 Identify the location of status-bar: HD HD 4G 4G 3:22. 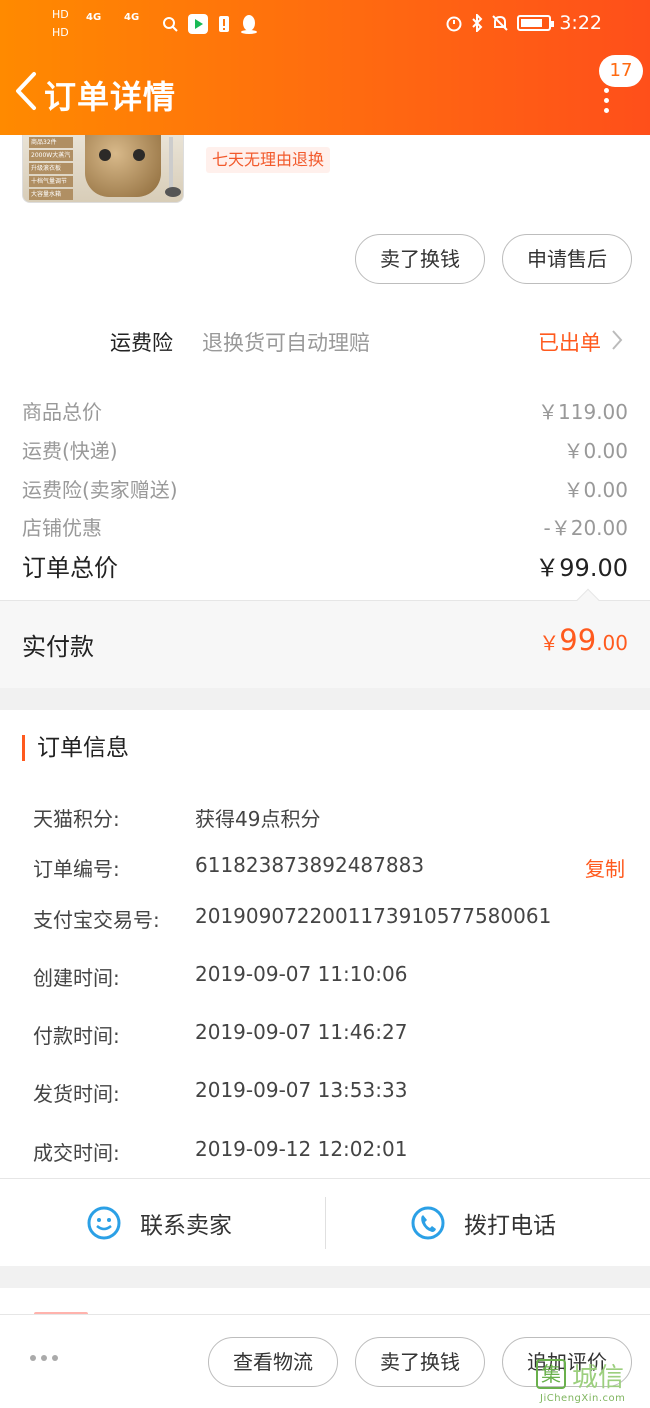
(325, 25).